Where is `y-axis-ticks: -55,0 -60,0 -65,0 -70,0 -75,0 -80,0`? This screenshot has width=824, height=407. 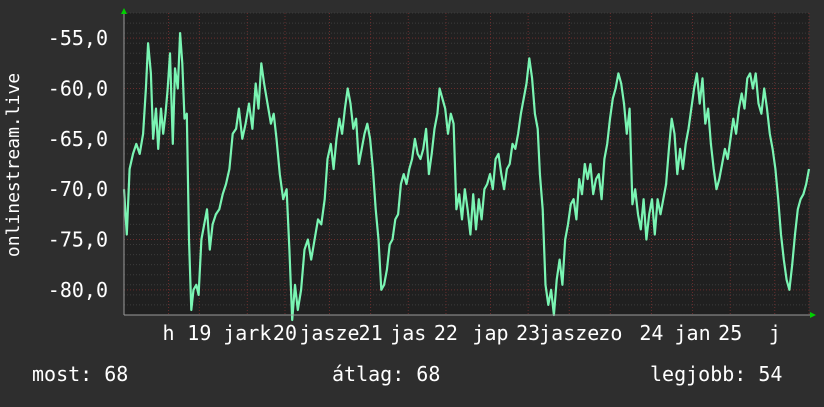
y-axis-ticks: -55,0 -60,0 -65,0 -70,0 -75,0 -80,0 is located at coordinates (78, 164).